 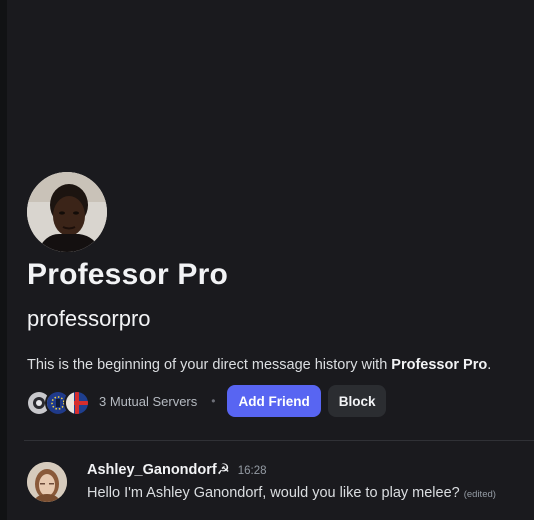 What do you see at coordinates (3, 260) in the screenshot?
I see `left-sidebar-edge` at bounding box center [3, 260].